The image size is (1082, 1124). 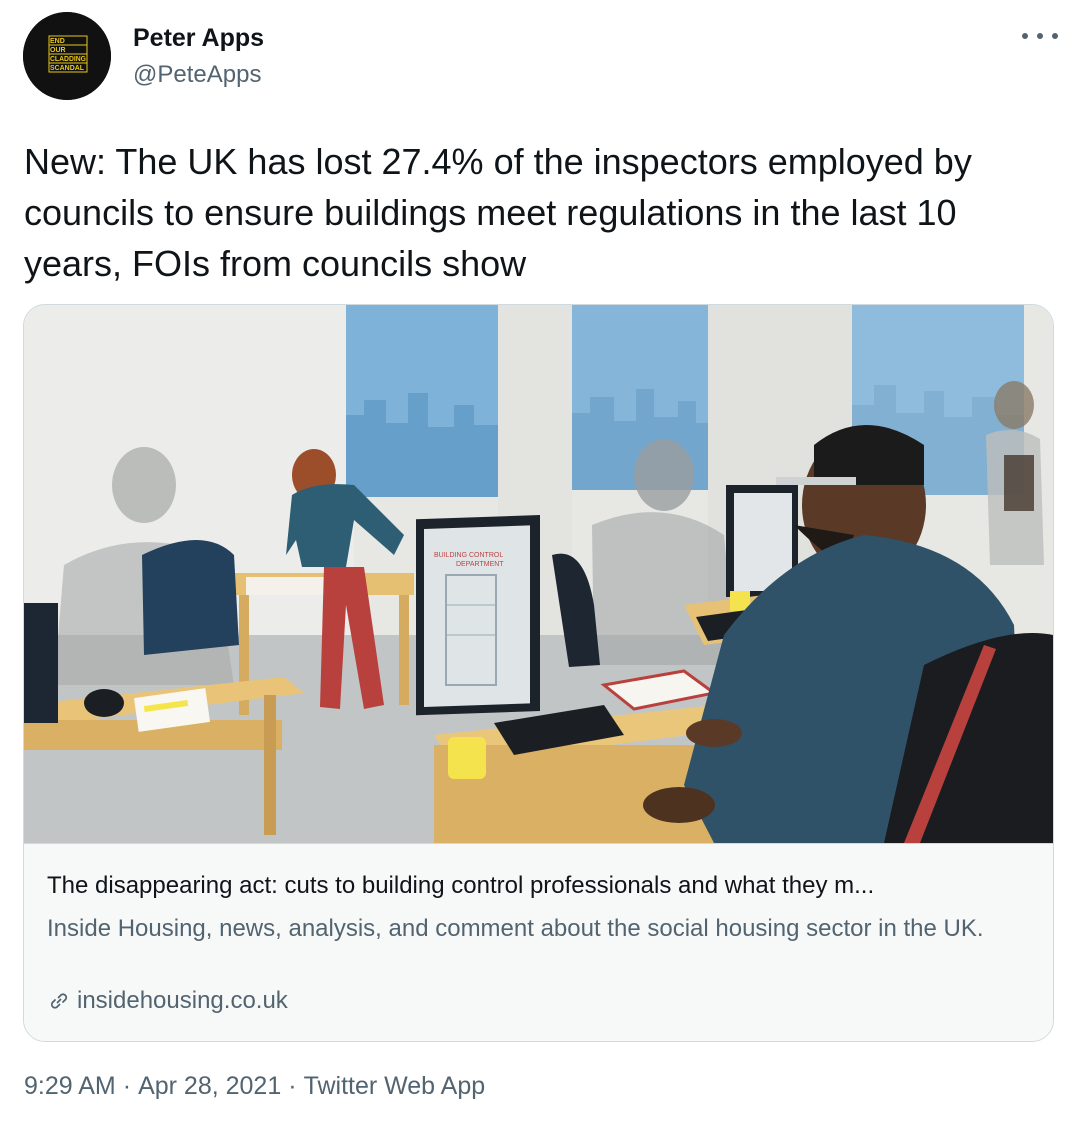 I want to click on avatar-logo: END OUR CLADDING SCANDAL, so click(x=67, y=56).